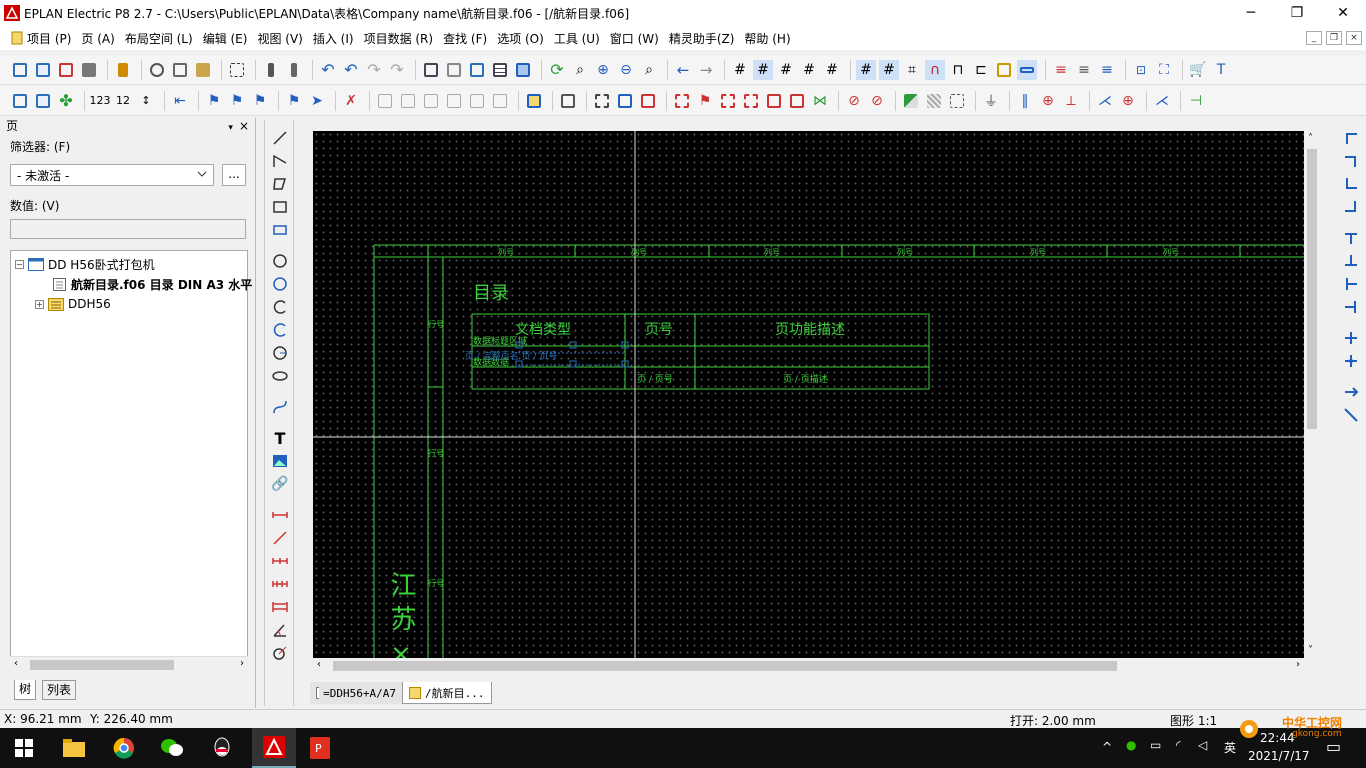 The height and width of the screenshot is (768, 1366). What do you see at coordinates (280, 376) in the screenshot?
I see `ellipse-icon` at bounding box center [280, 376].